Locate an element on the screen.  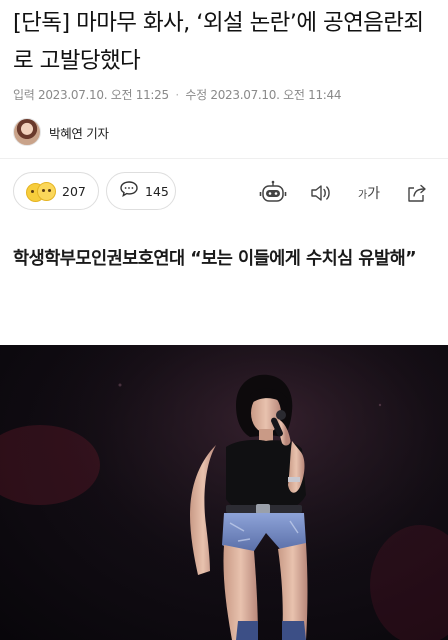
listen-button is located at coordinates (321, 193).